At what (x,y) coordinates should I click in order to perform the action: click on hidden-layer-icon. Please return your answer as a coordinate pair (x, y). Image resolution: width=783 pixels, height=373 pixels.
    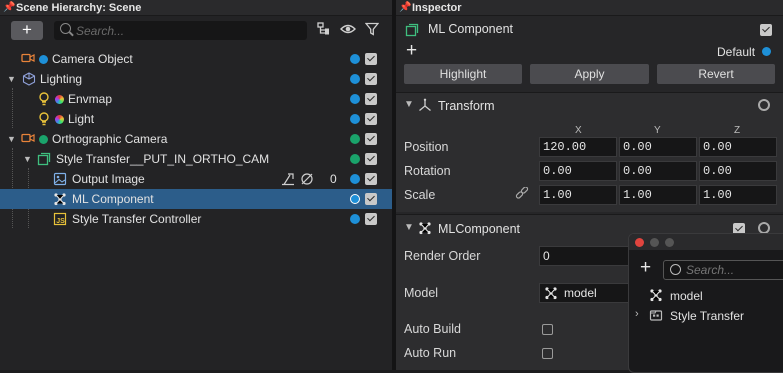
    Looking at the image, I should click on (307, 179).